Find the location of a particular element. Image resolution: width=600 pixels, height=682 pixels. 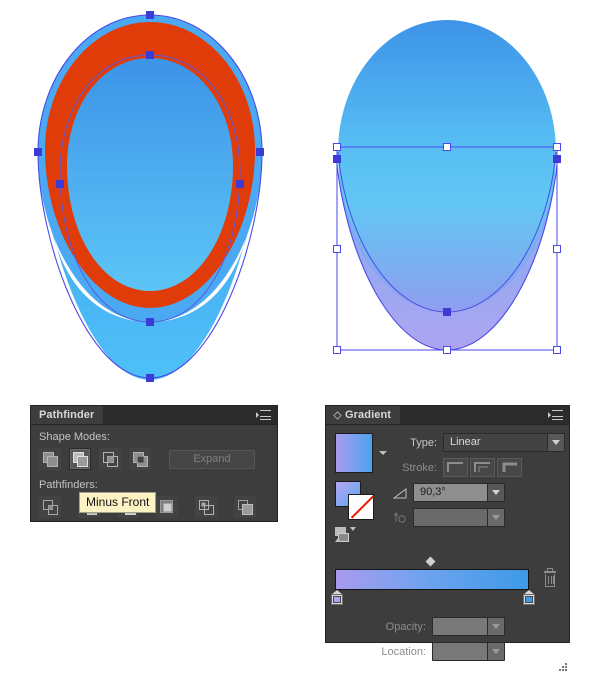

aspect-ratio-icon is located at coordinates (400, 518).